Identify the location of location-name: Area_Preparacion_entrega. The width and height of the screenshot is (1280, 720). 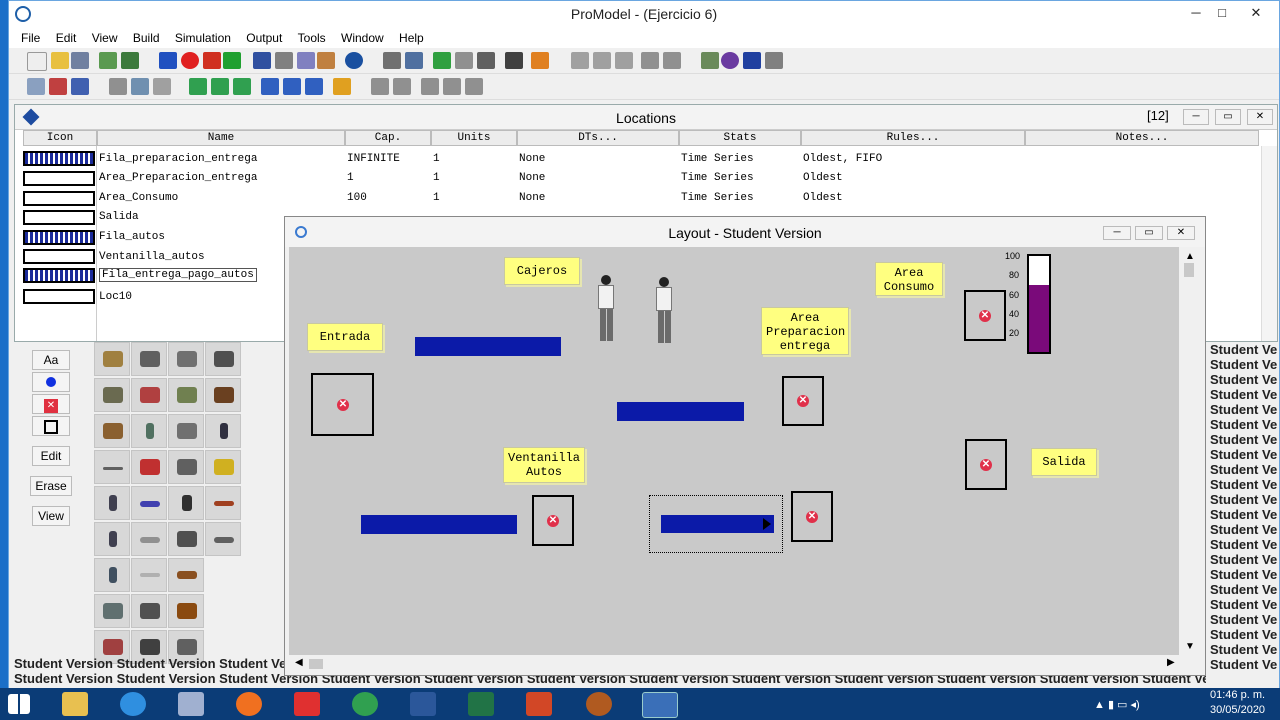
(178, 178).